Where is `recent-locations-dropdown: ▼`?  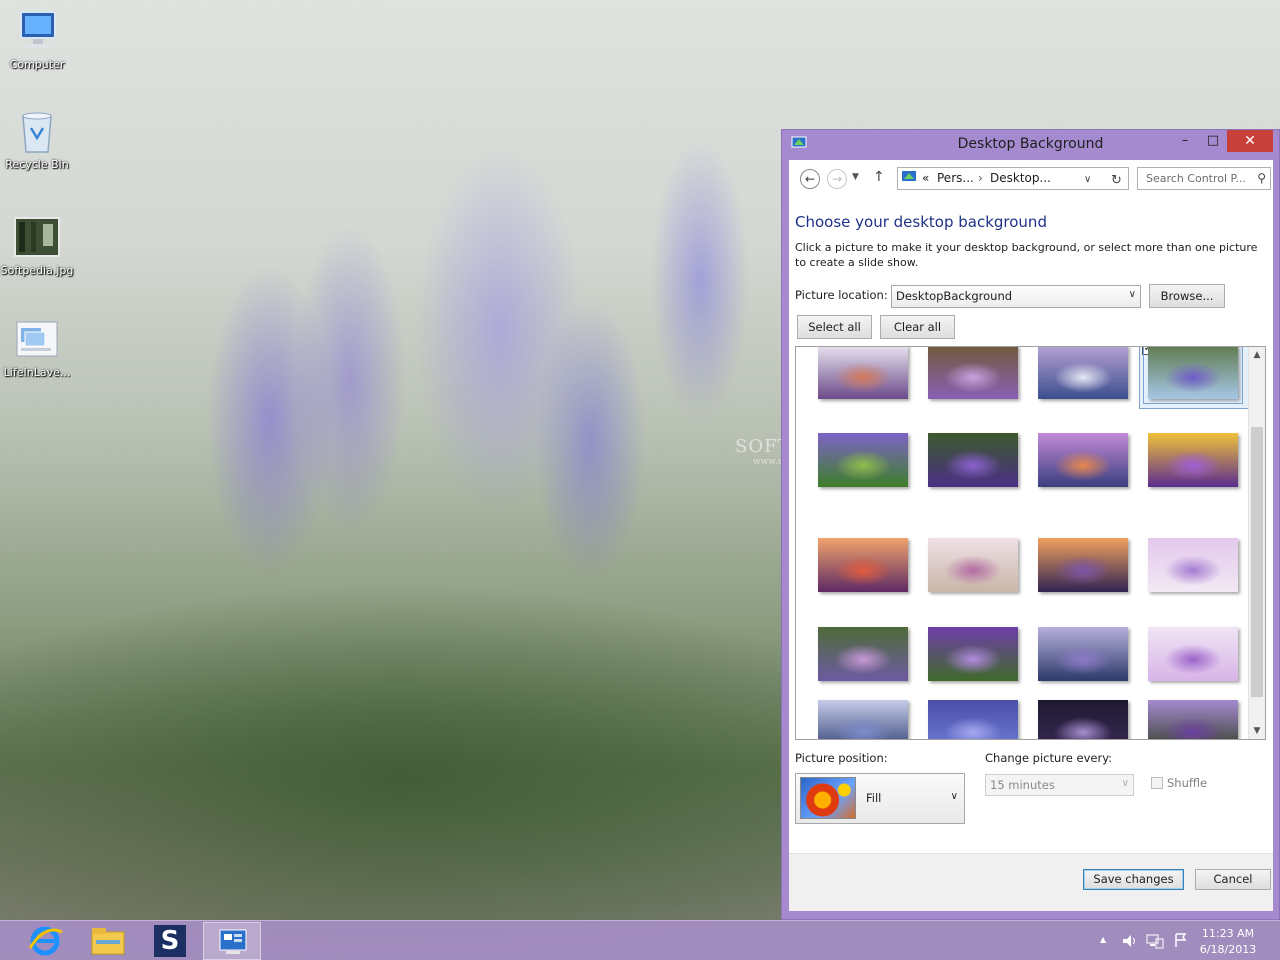
recent-locations-dropdown: ▼ is located at coordinates (855, 177).